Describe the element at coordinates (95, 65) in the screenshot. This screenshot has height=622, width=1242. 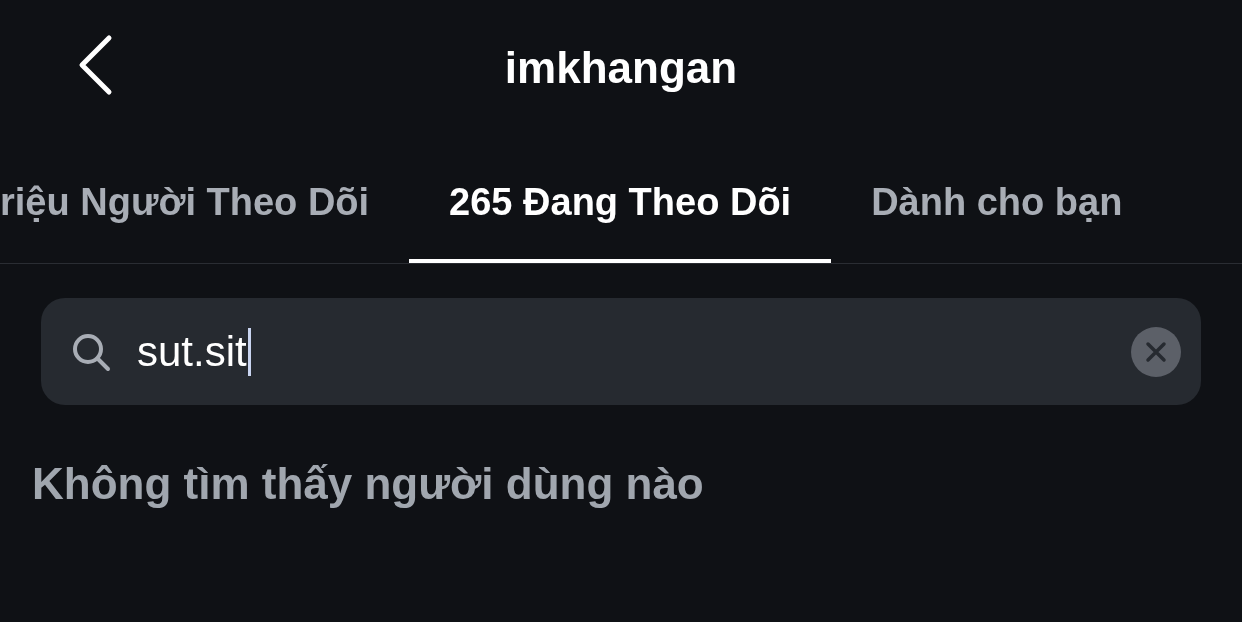
I see `chevron-left-icon` at that location.